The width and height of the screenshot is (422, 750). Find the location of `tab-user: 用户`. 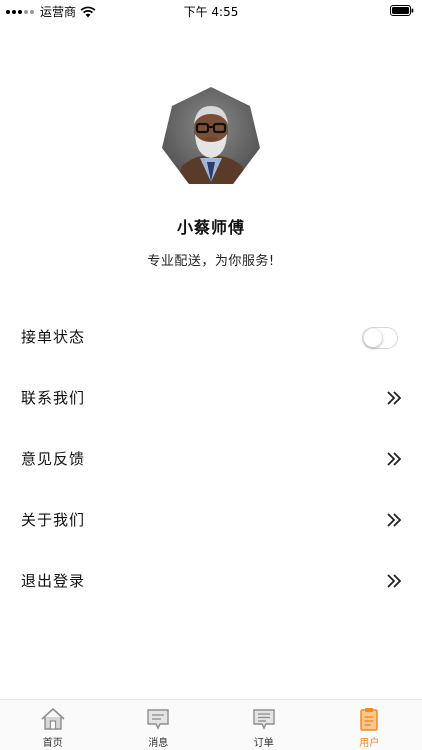

tab-user: 用户 is located at coordinates (369, 725).